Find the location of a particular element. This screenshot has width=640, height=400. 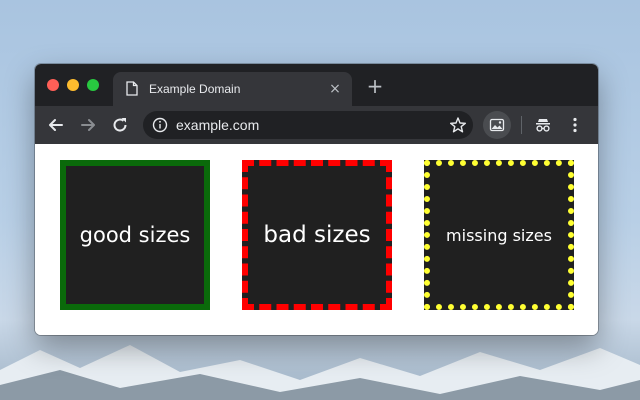

incognito-icon is located at coordinates (543, 125).